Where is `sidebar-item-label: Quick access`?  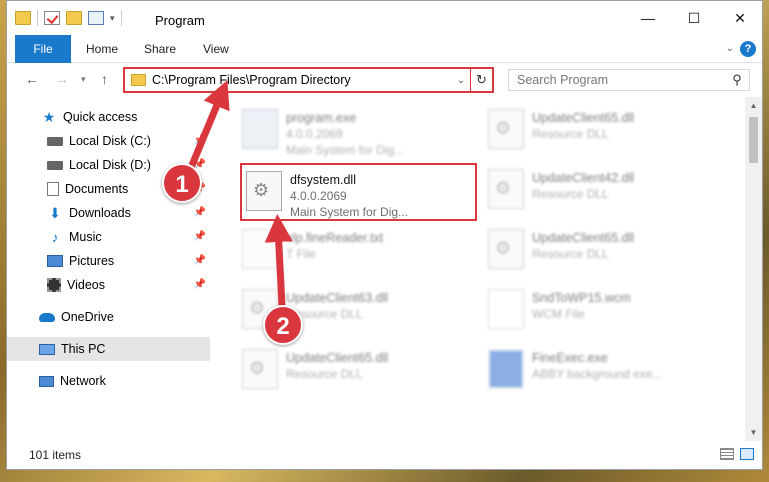
sidebar-item-label: Quick access is located at coordinates (100, 117).